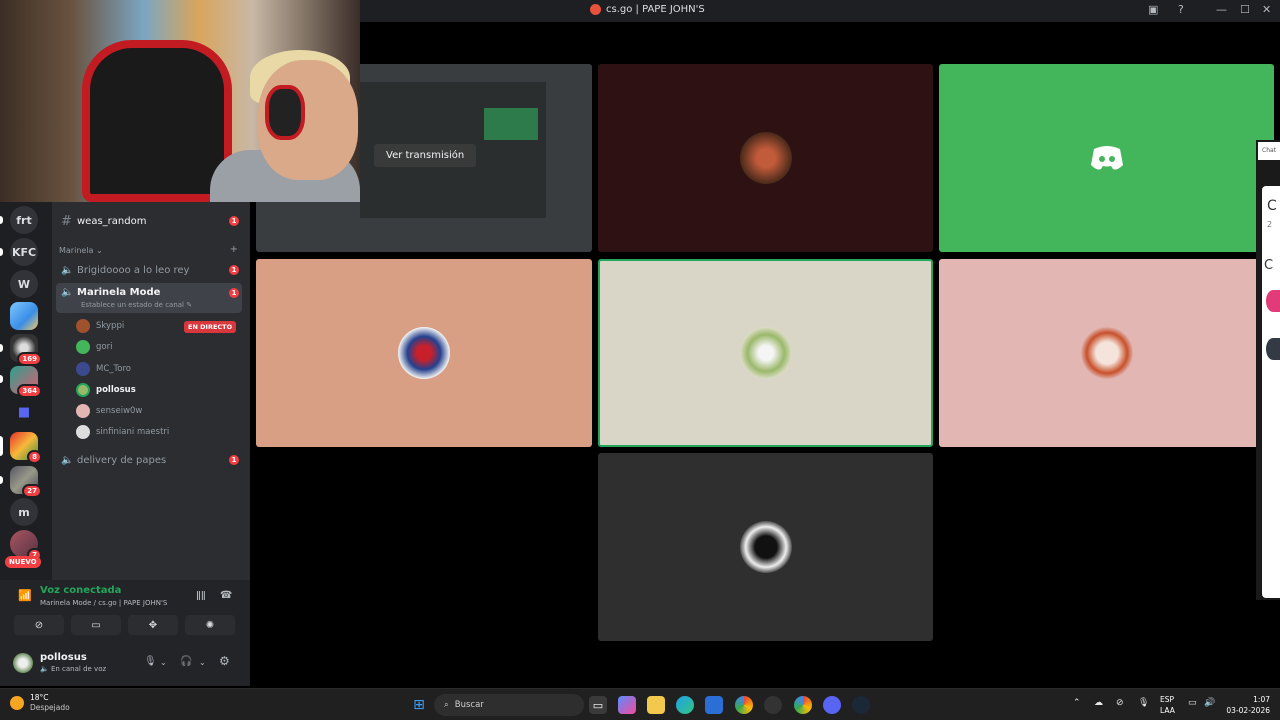 The width and height of the screenshot is (1280, 720). Describe the element at coordinates (1266, 9) in the screenshot. I see `close-button: ✕` at that location.